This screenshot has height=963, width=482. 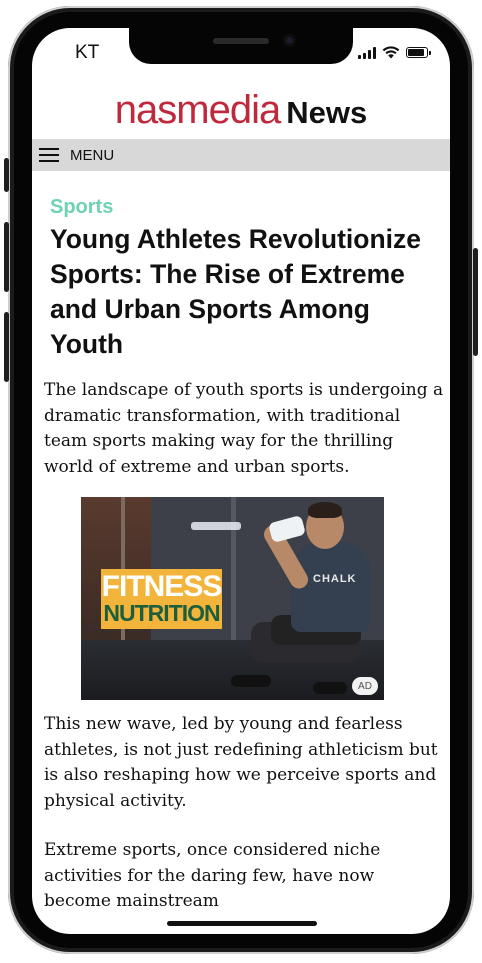 I want to click on notch, so click(x=241, y=46).